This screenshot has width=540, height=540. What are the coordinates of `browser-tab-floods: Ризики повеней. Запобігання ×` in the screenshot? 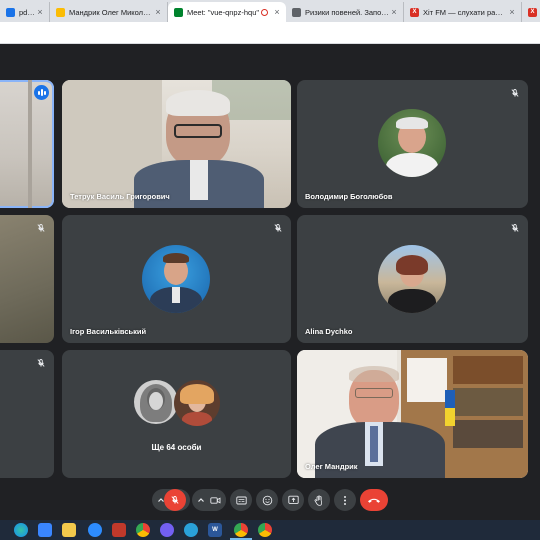 It's located at (345, 12).